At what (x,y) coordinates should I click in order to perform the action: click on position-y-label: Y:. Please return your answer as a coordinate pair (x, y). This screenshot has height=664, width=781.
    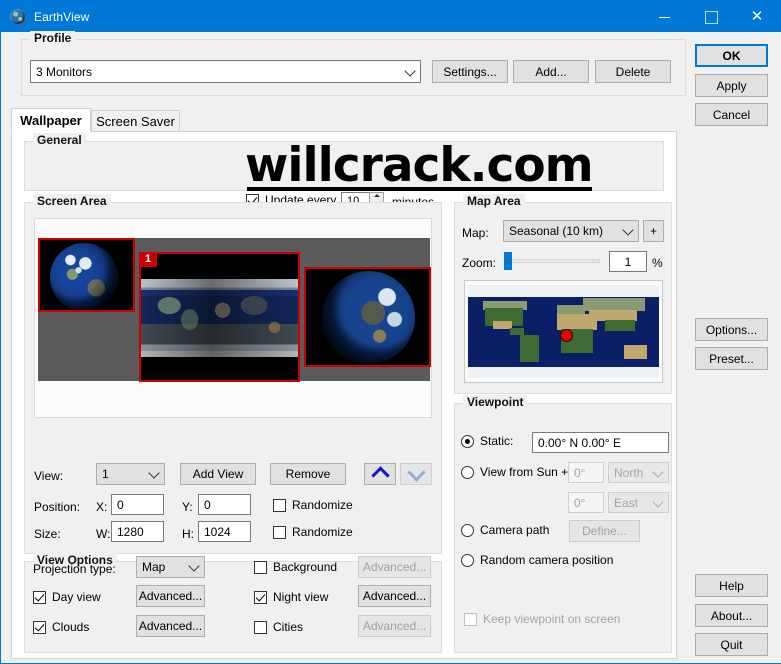
    Looking at the image, I should click on (187, 507).